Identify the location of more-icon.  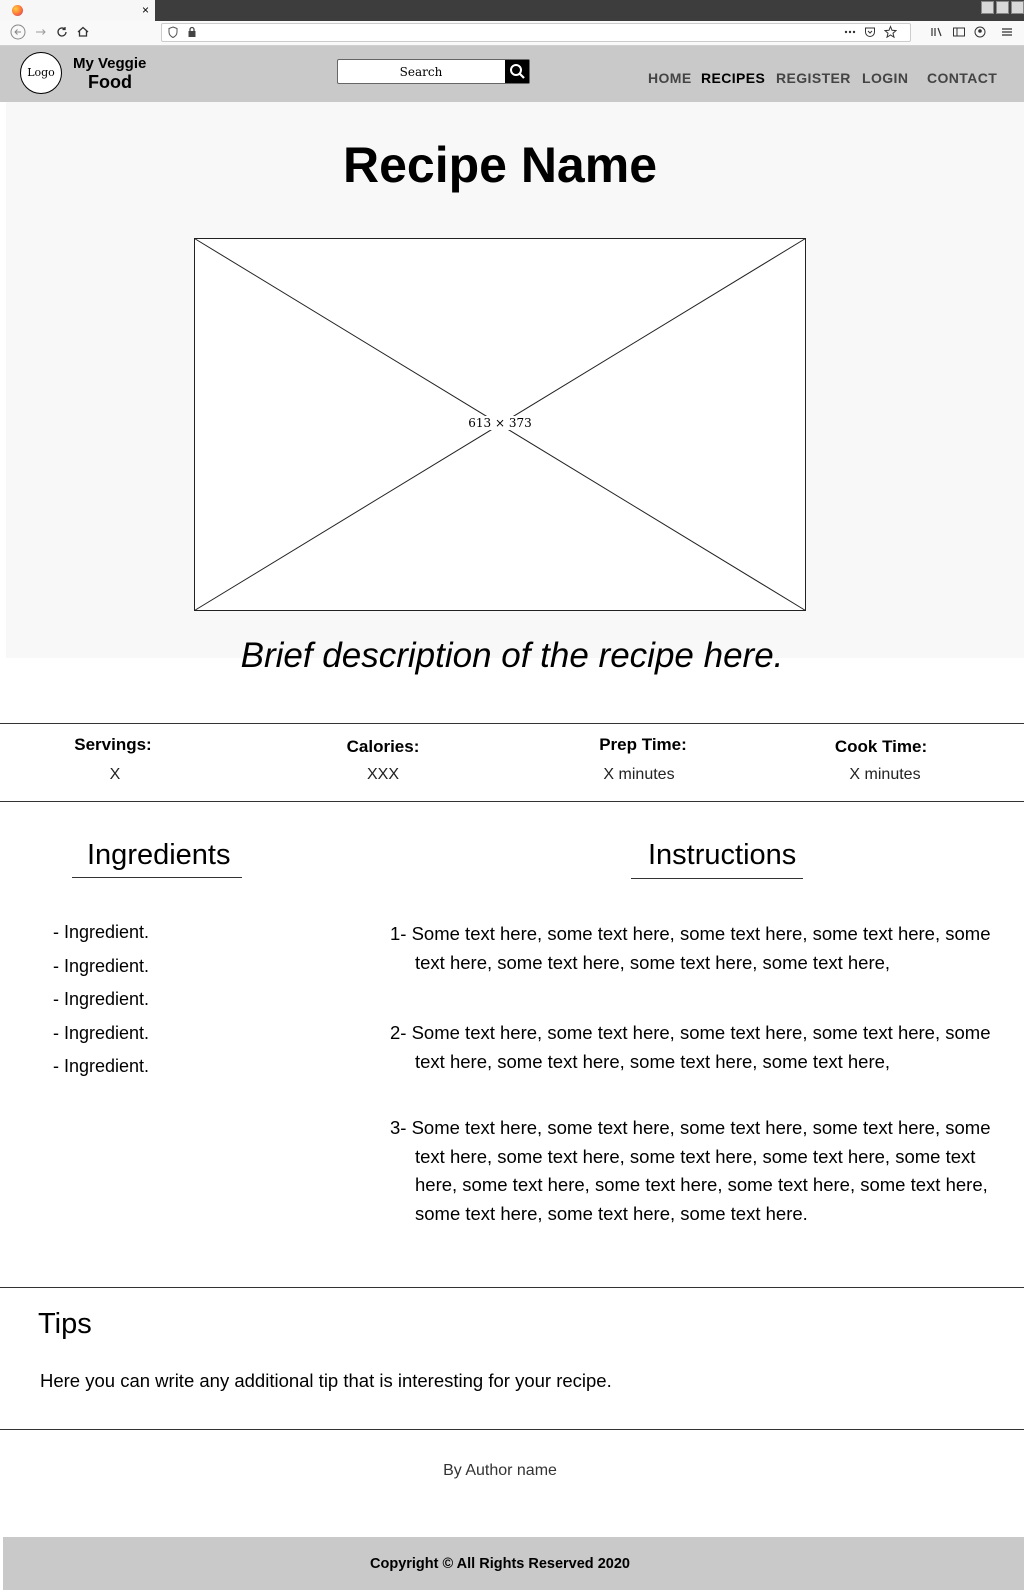
(850, 34).